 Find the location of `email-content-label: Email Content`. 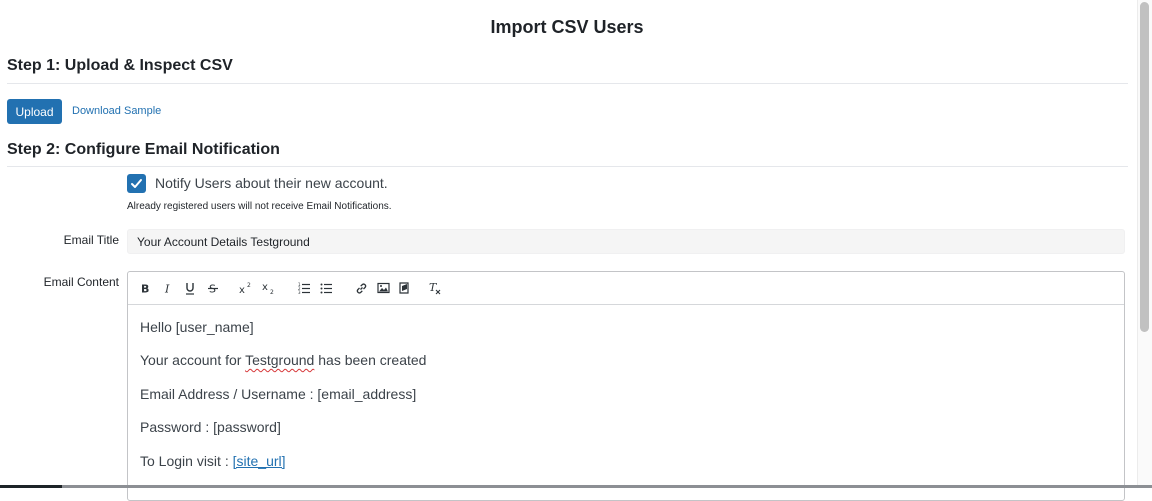

email-content-label: Email Content is located at coordinates (81, 282).